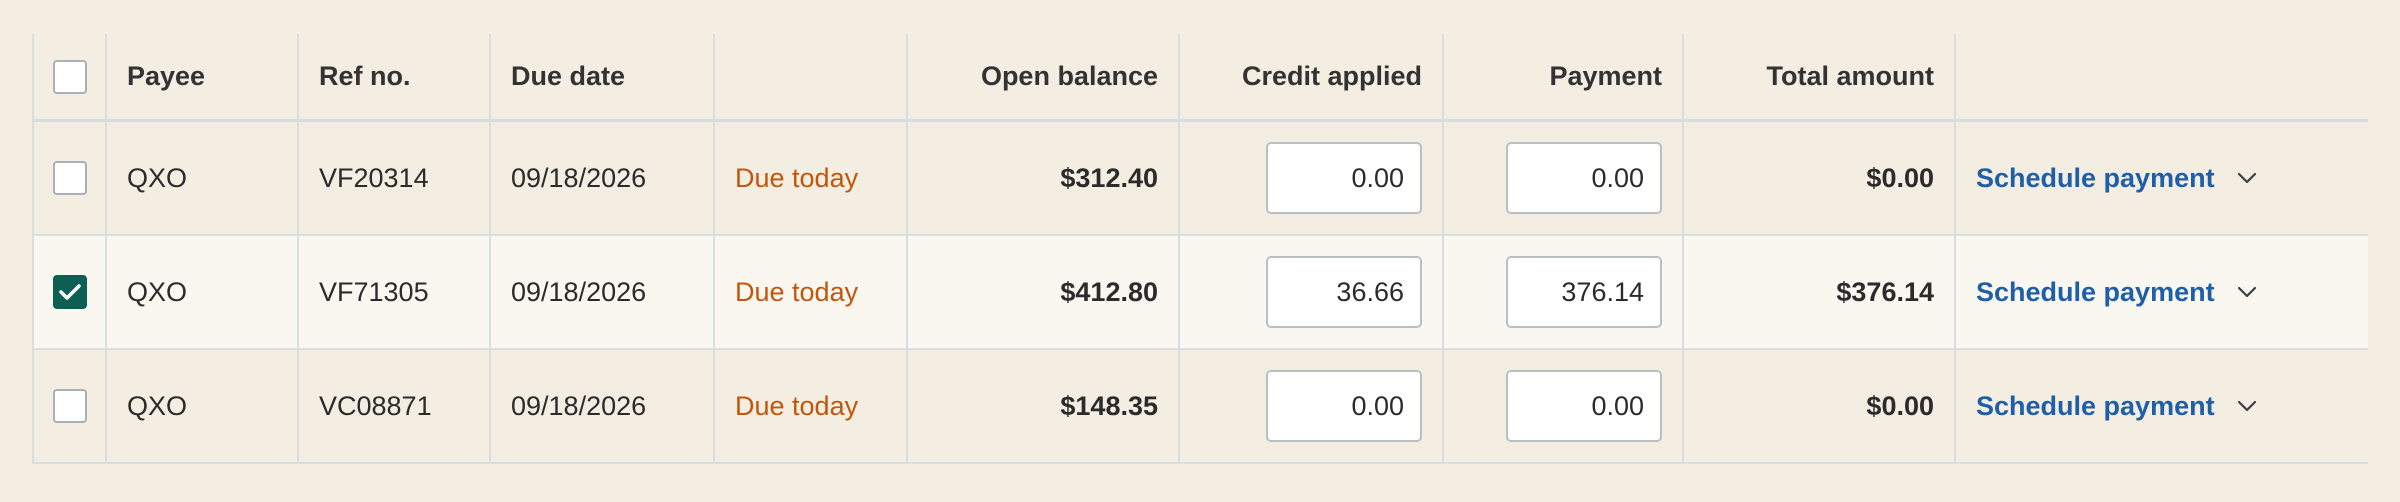 This screenshot has height=502, width=2400. Describe the element at coordinates (603, 76) in the screenshot. I see `header-due-date: Due date` at that location.